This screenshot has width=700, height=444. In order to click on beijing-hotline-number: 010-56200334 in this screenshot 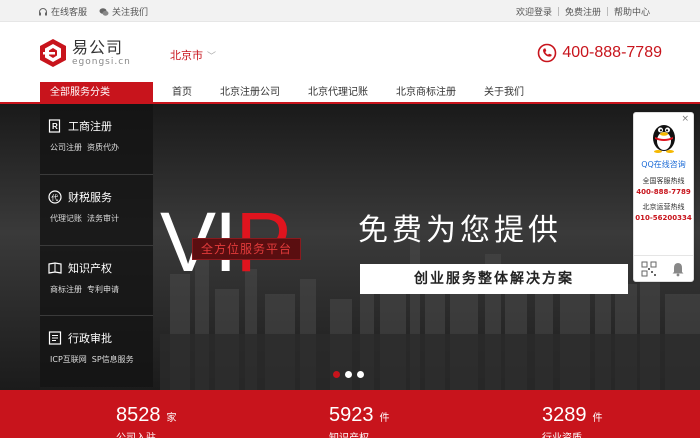, I will do `click(663, 218)`.